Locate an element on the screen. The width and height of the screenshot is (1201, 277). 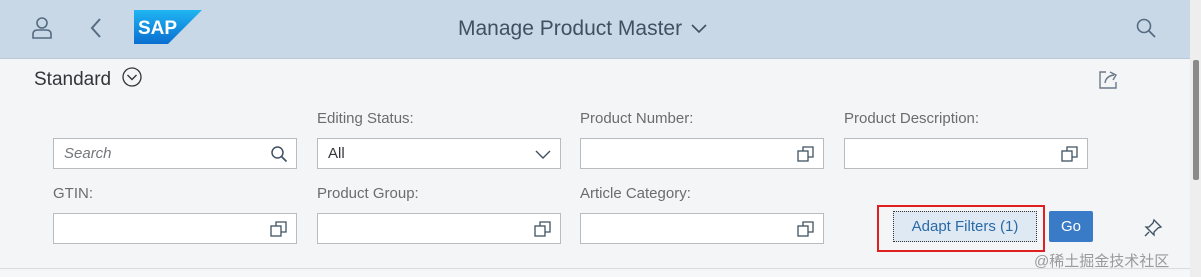
article-category-input is located at coordinates (702, 228).